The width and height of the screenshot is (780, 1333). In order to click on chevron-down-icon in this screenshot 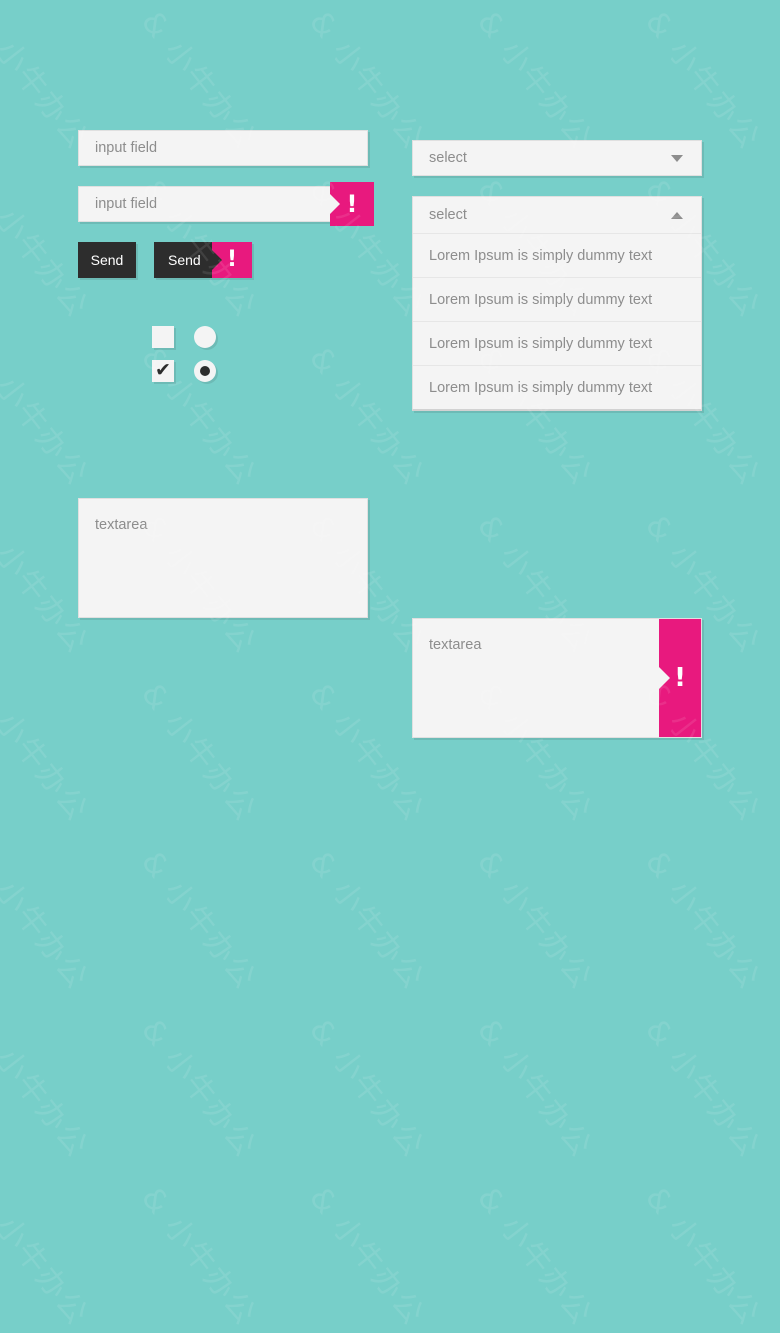, I will do `click(677, 158)`.